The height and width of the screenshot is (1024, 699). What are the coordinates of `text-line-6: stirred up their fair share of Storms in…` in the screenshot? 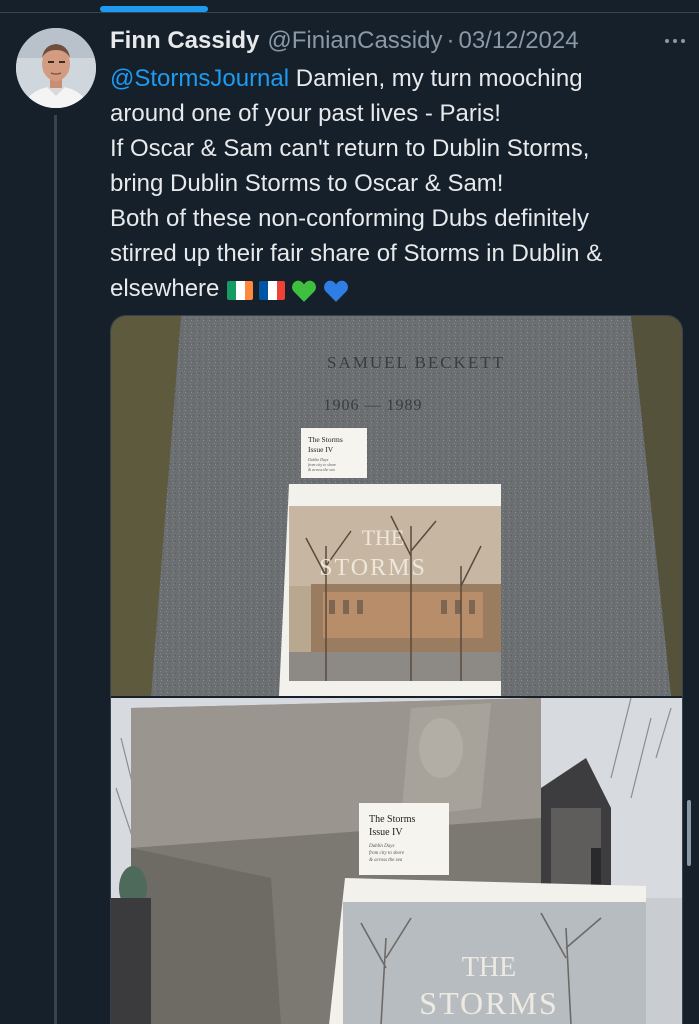 It's located at (356, 253).